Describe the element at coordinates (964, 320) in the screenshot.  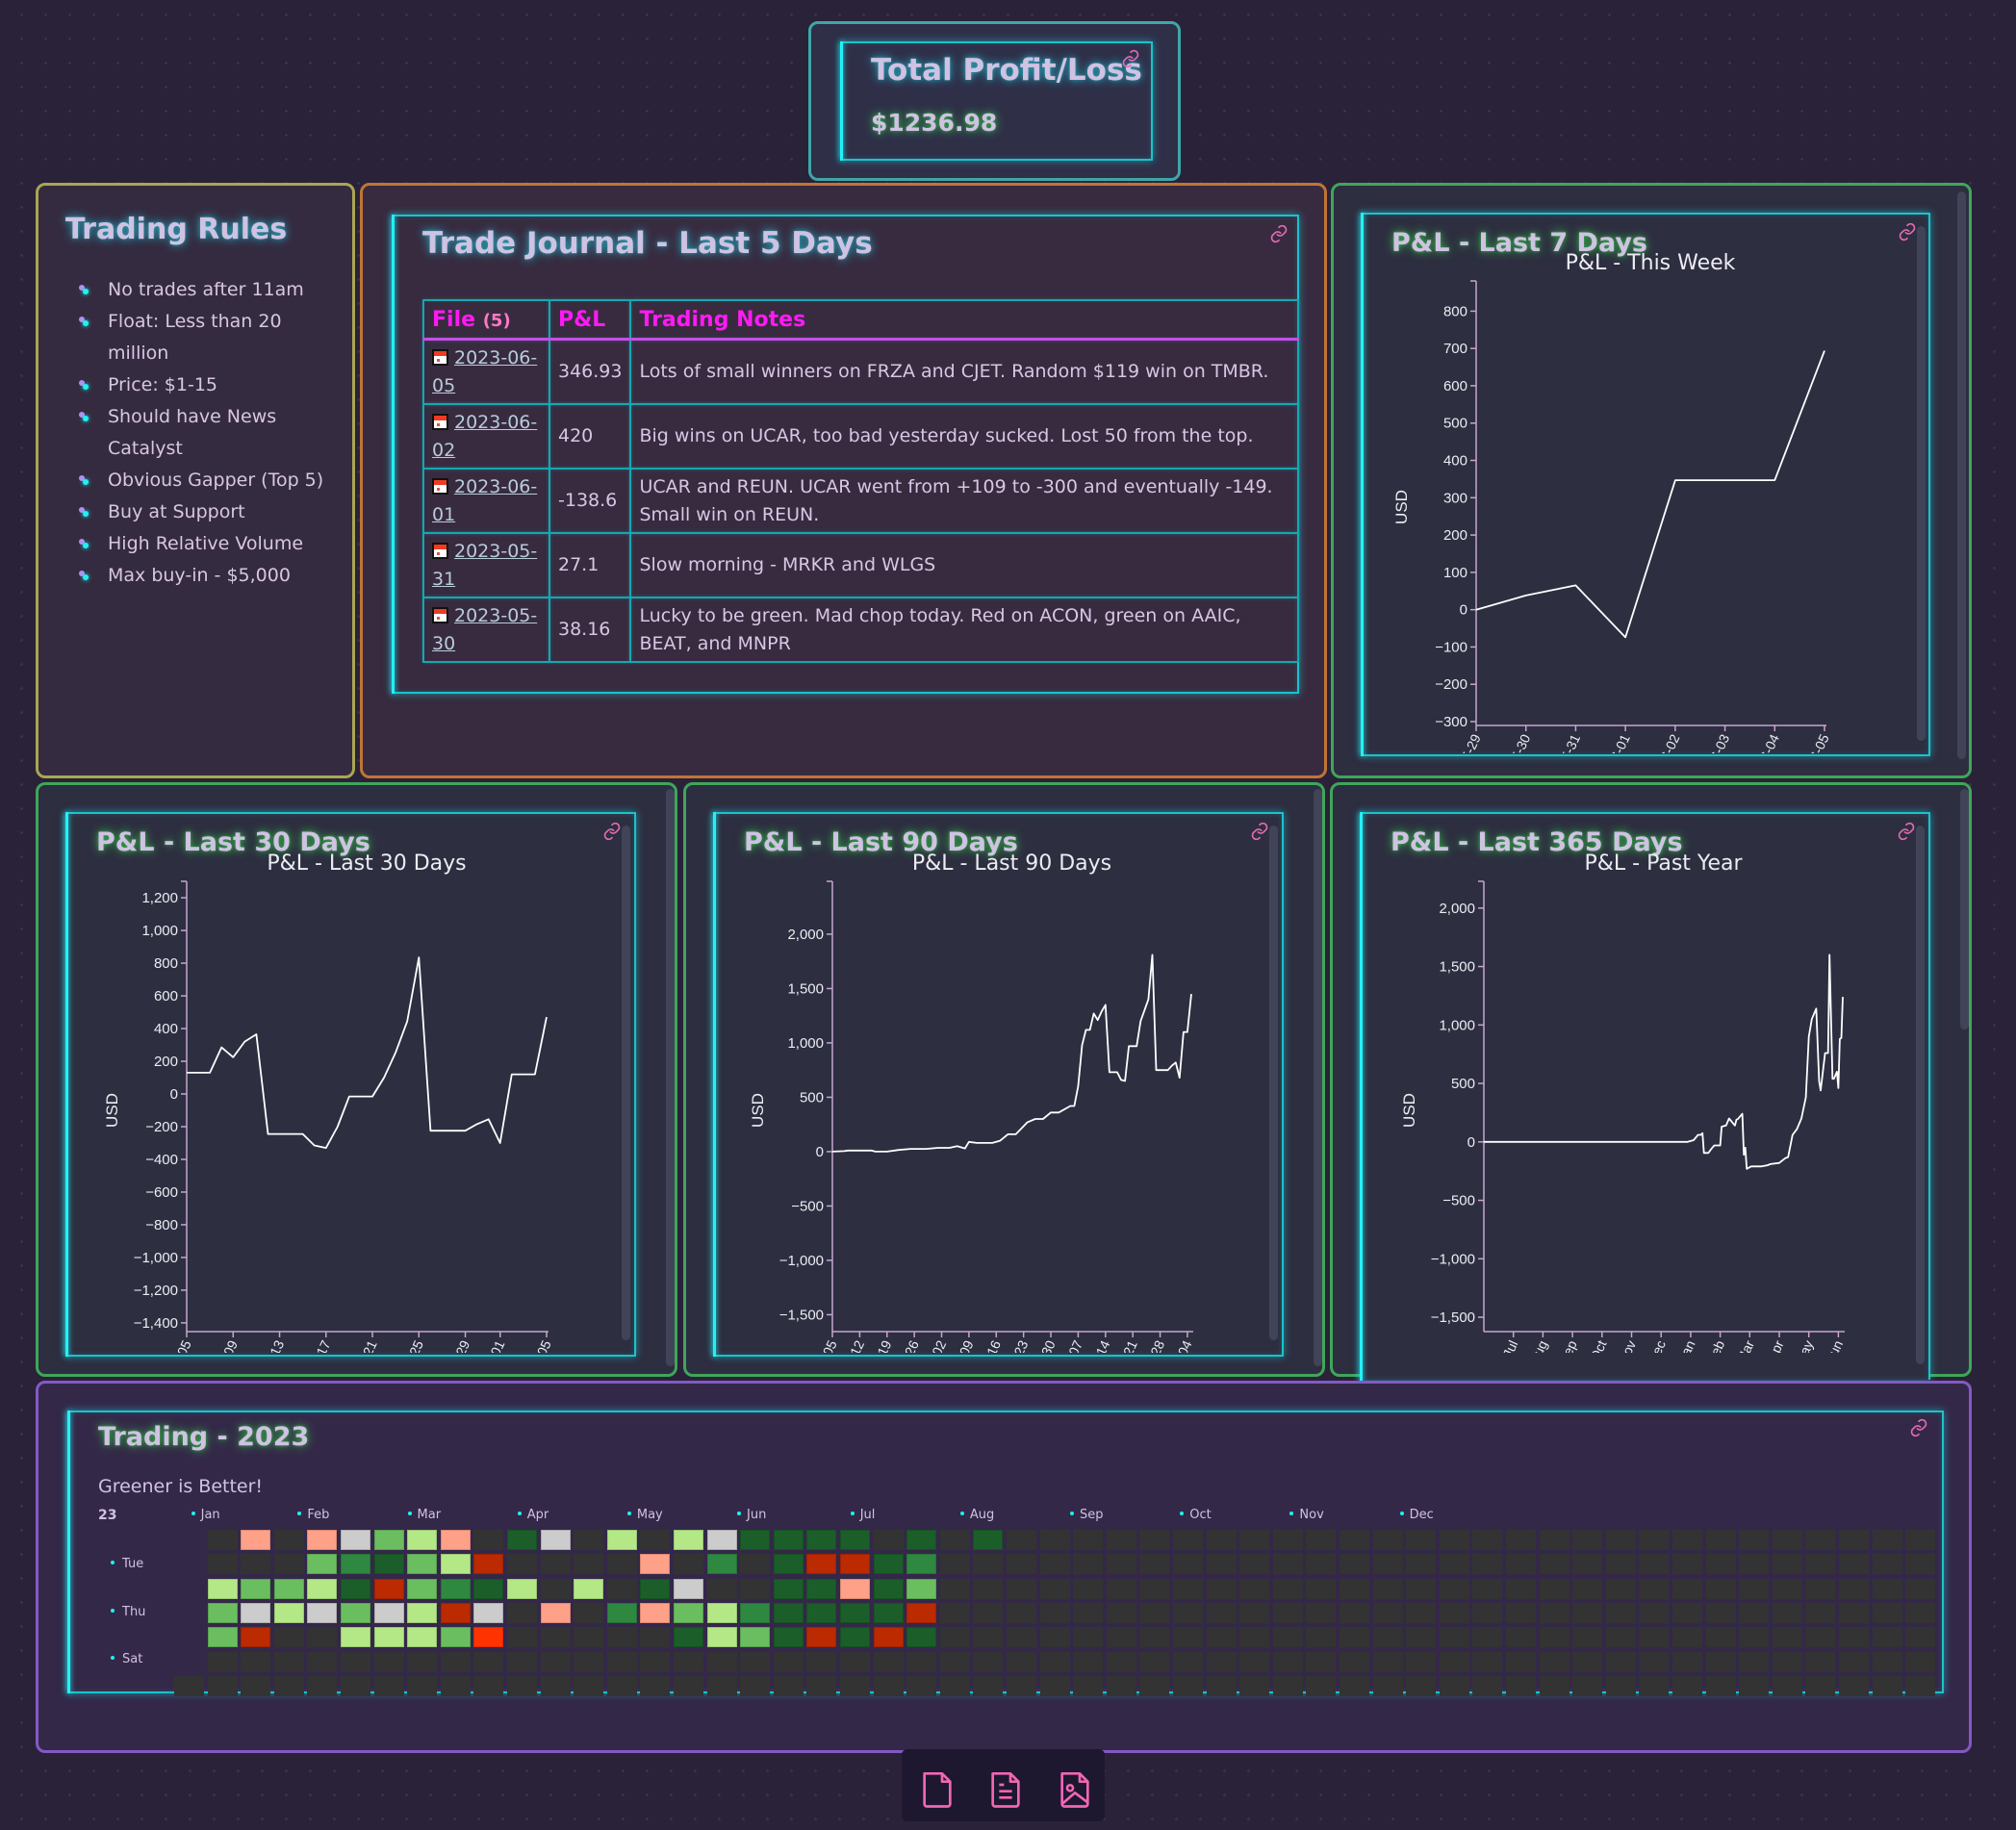
I see `column-header-notes: Trading Notes` at that location.